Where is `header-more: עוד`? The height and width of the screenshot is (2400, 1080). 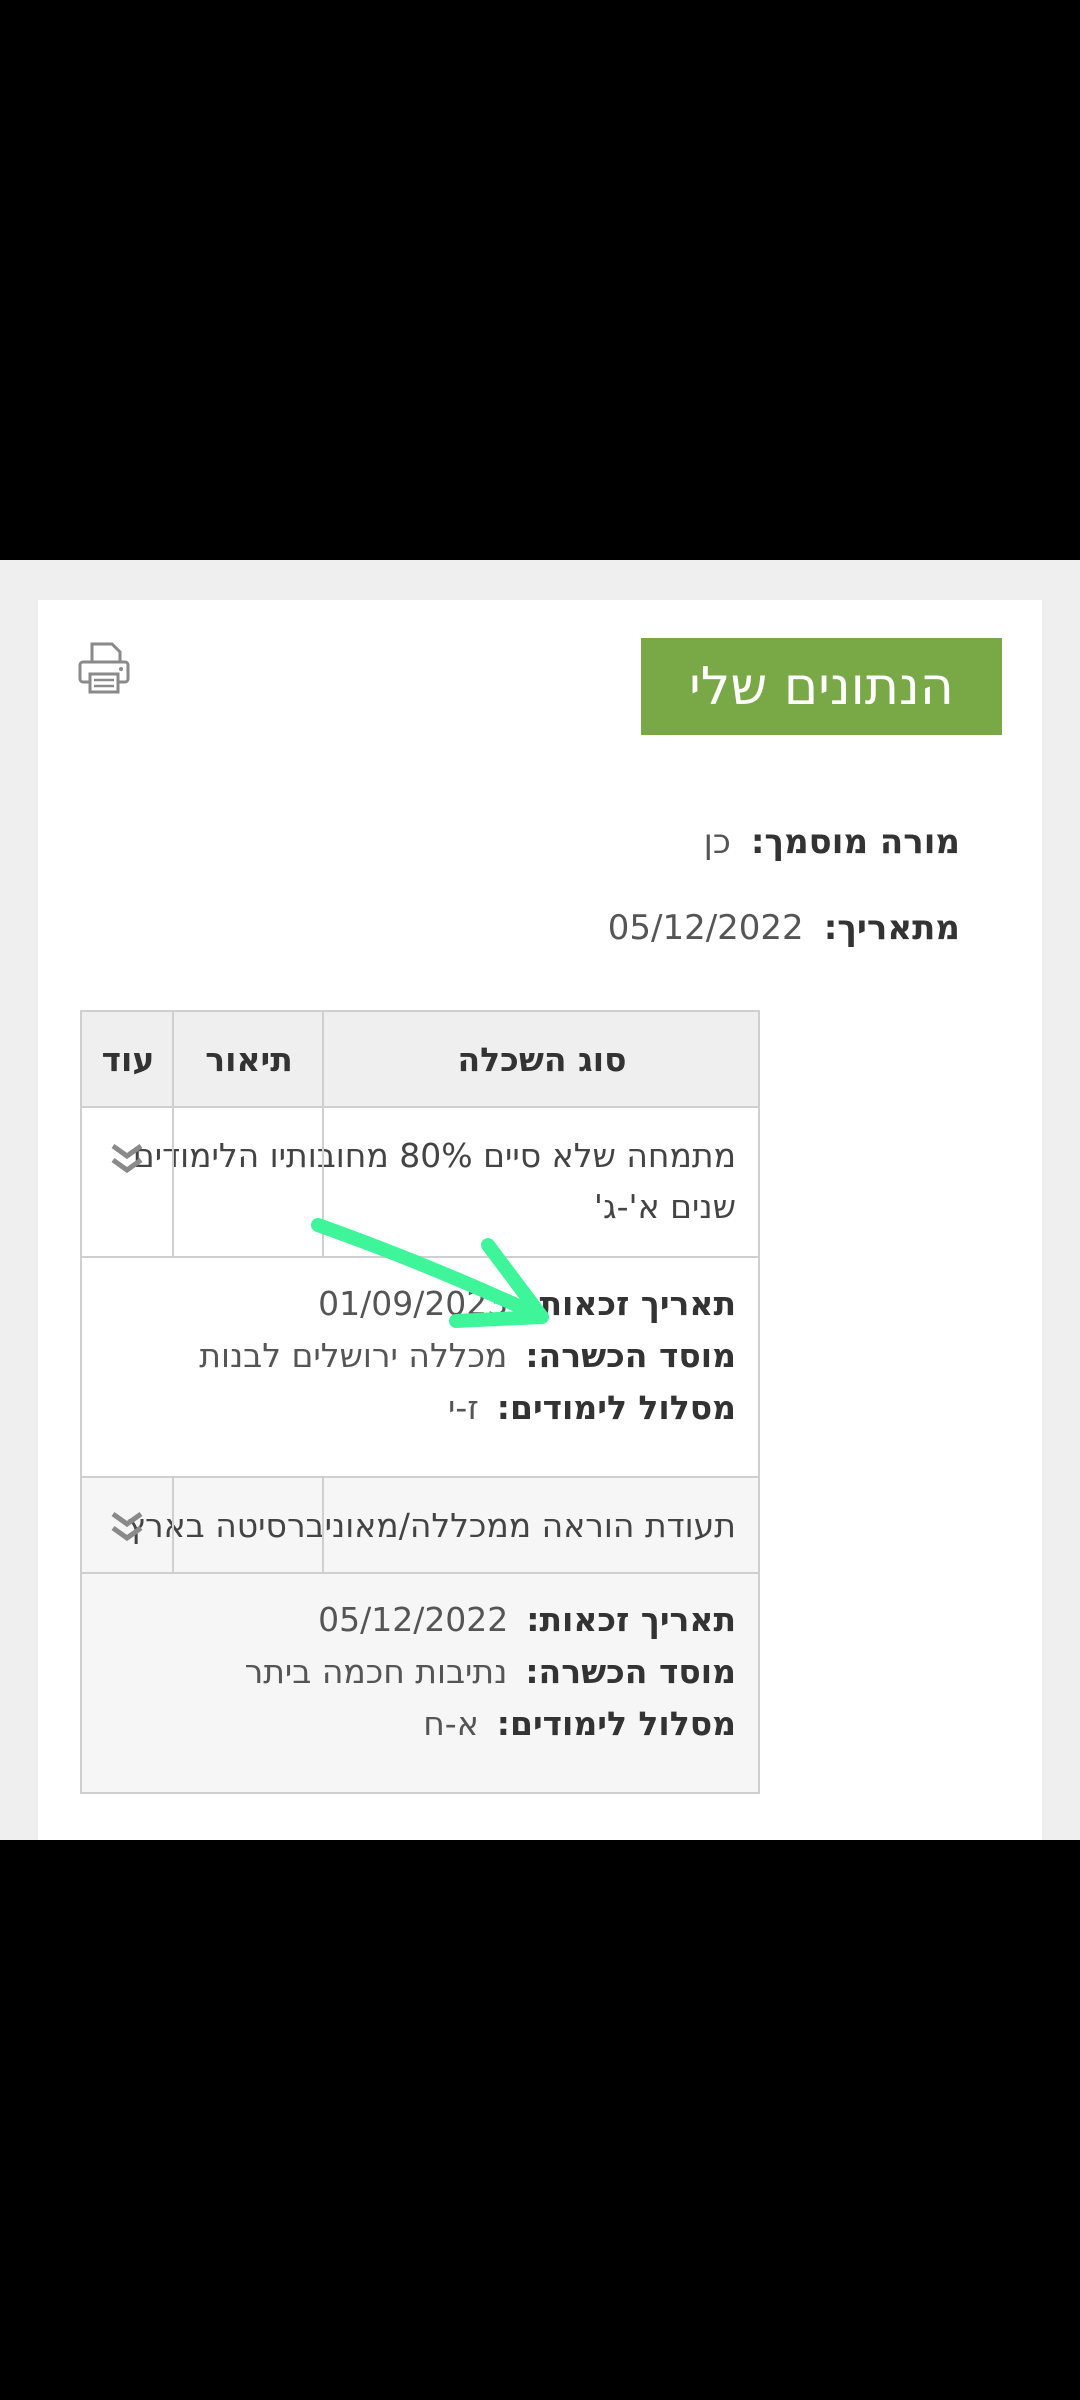 header-more: עוד is located at coordinates (128, 1059).